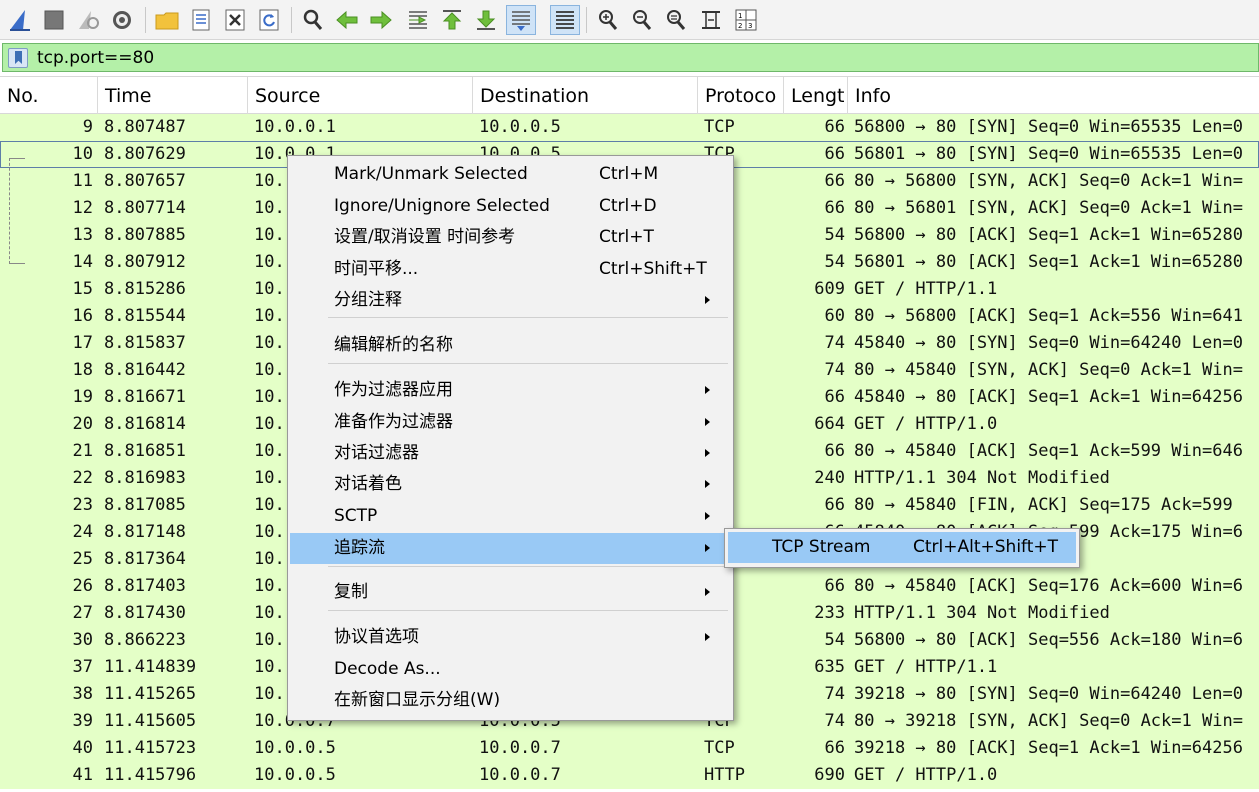  I want to click on restart-capture-icon, so click(88, 20).